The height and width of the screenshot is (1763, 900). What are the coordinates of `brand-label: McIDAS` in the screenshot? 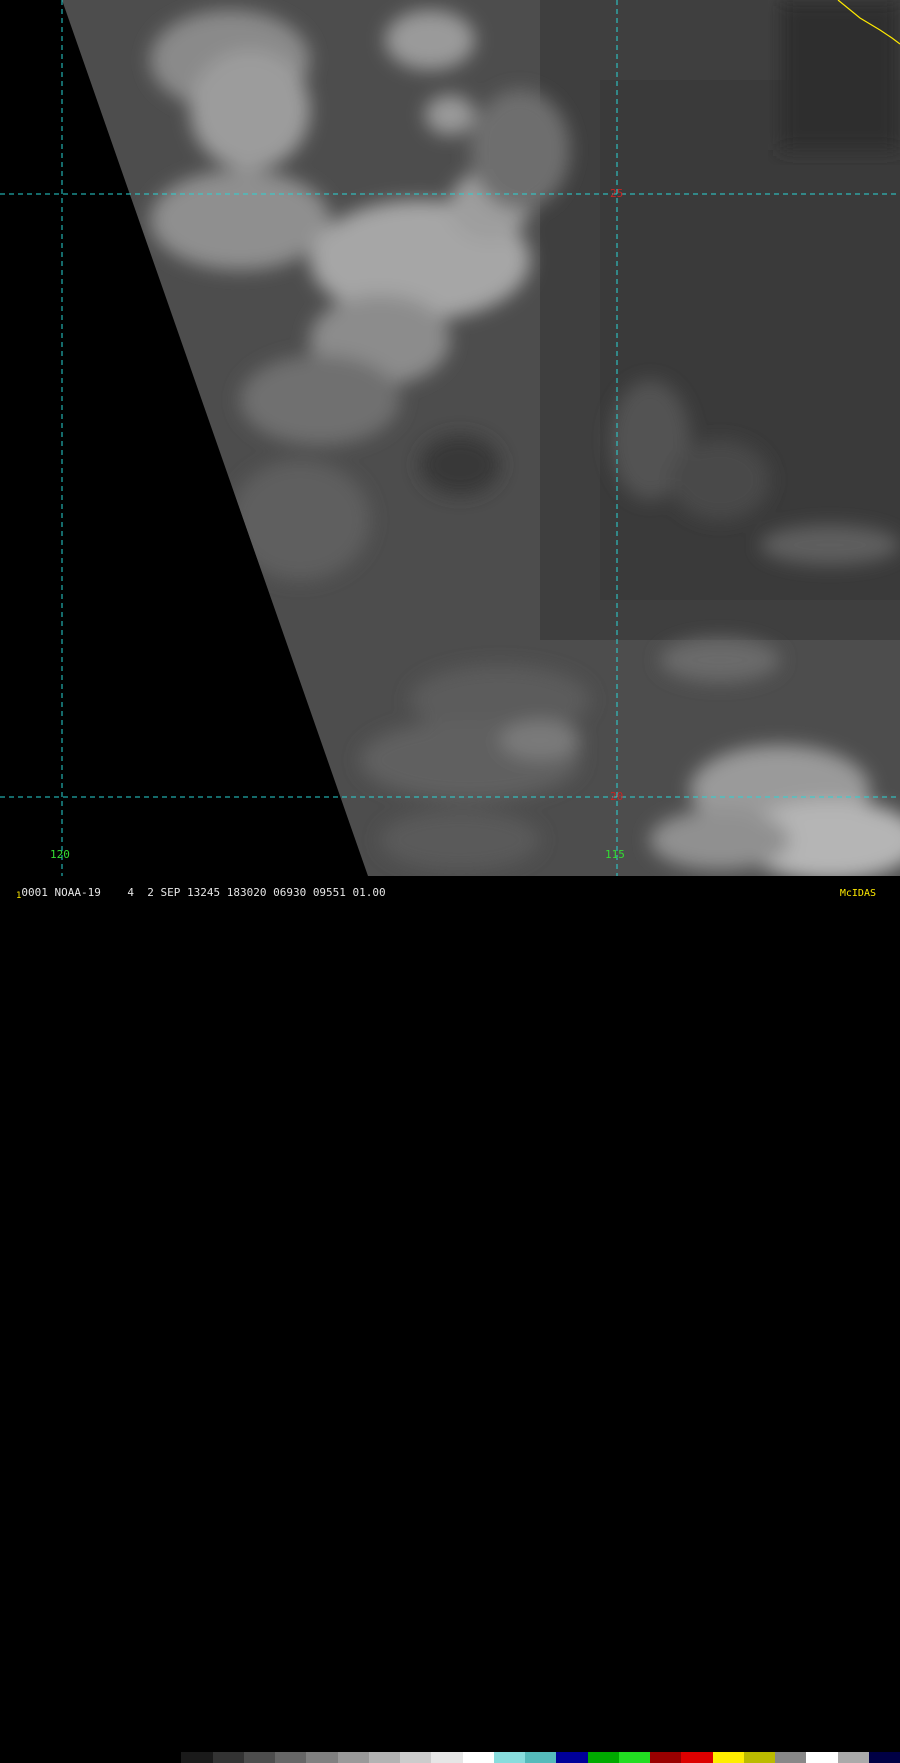 It's located at (857, 893).